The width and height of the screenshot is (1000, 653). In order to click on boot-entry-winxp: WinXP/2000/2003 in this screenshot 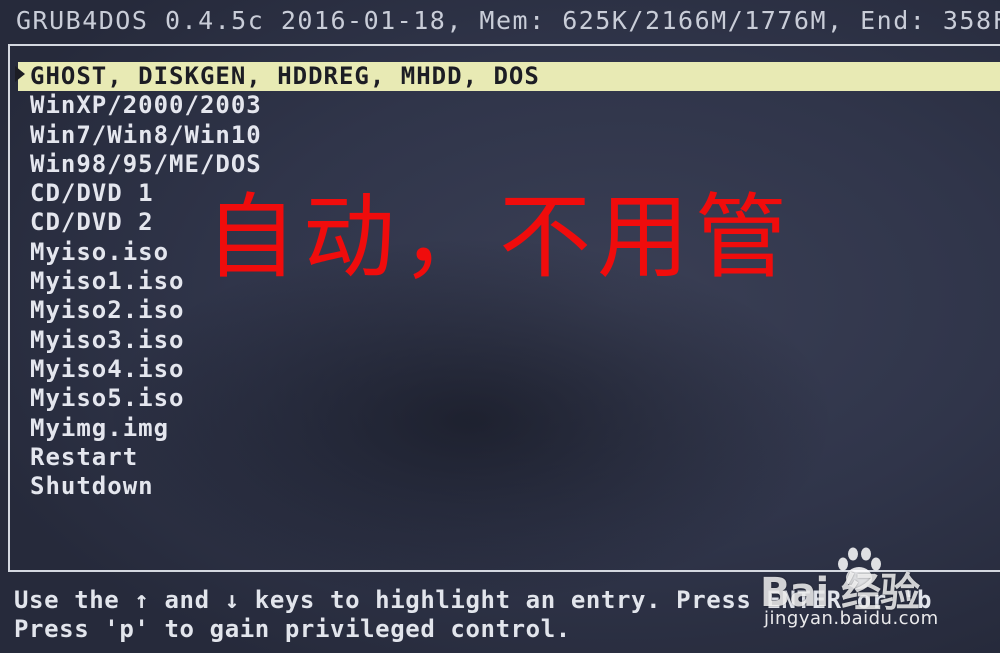, I will do `click(509, 105)`.